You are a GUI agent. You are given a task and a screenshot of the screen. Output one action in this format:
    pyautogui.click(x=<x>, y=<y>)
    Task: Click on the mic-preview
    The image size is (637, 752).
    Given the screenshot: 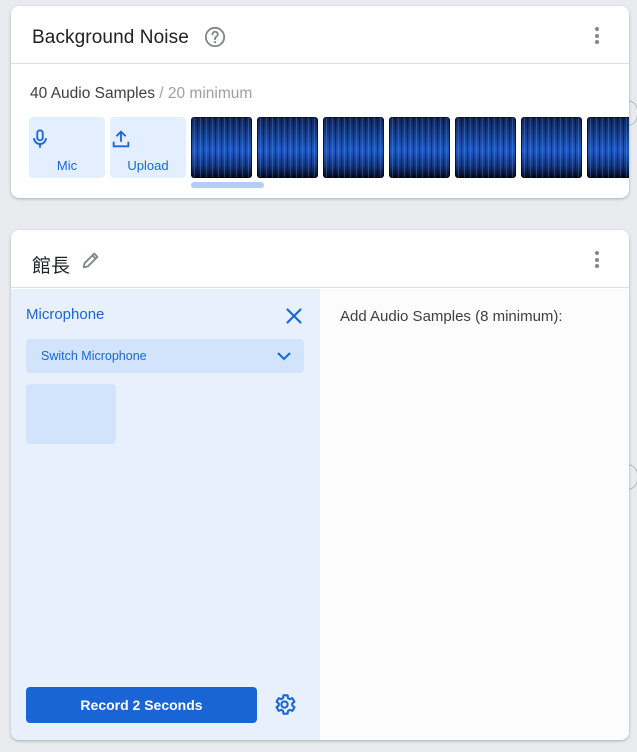 What is the action you would take?
    pyautogui.click(x=71, y=414)
    